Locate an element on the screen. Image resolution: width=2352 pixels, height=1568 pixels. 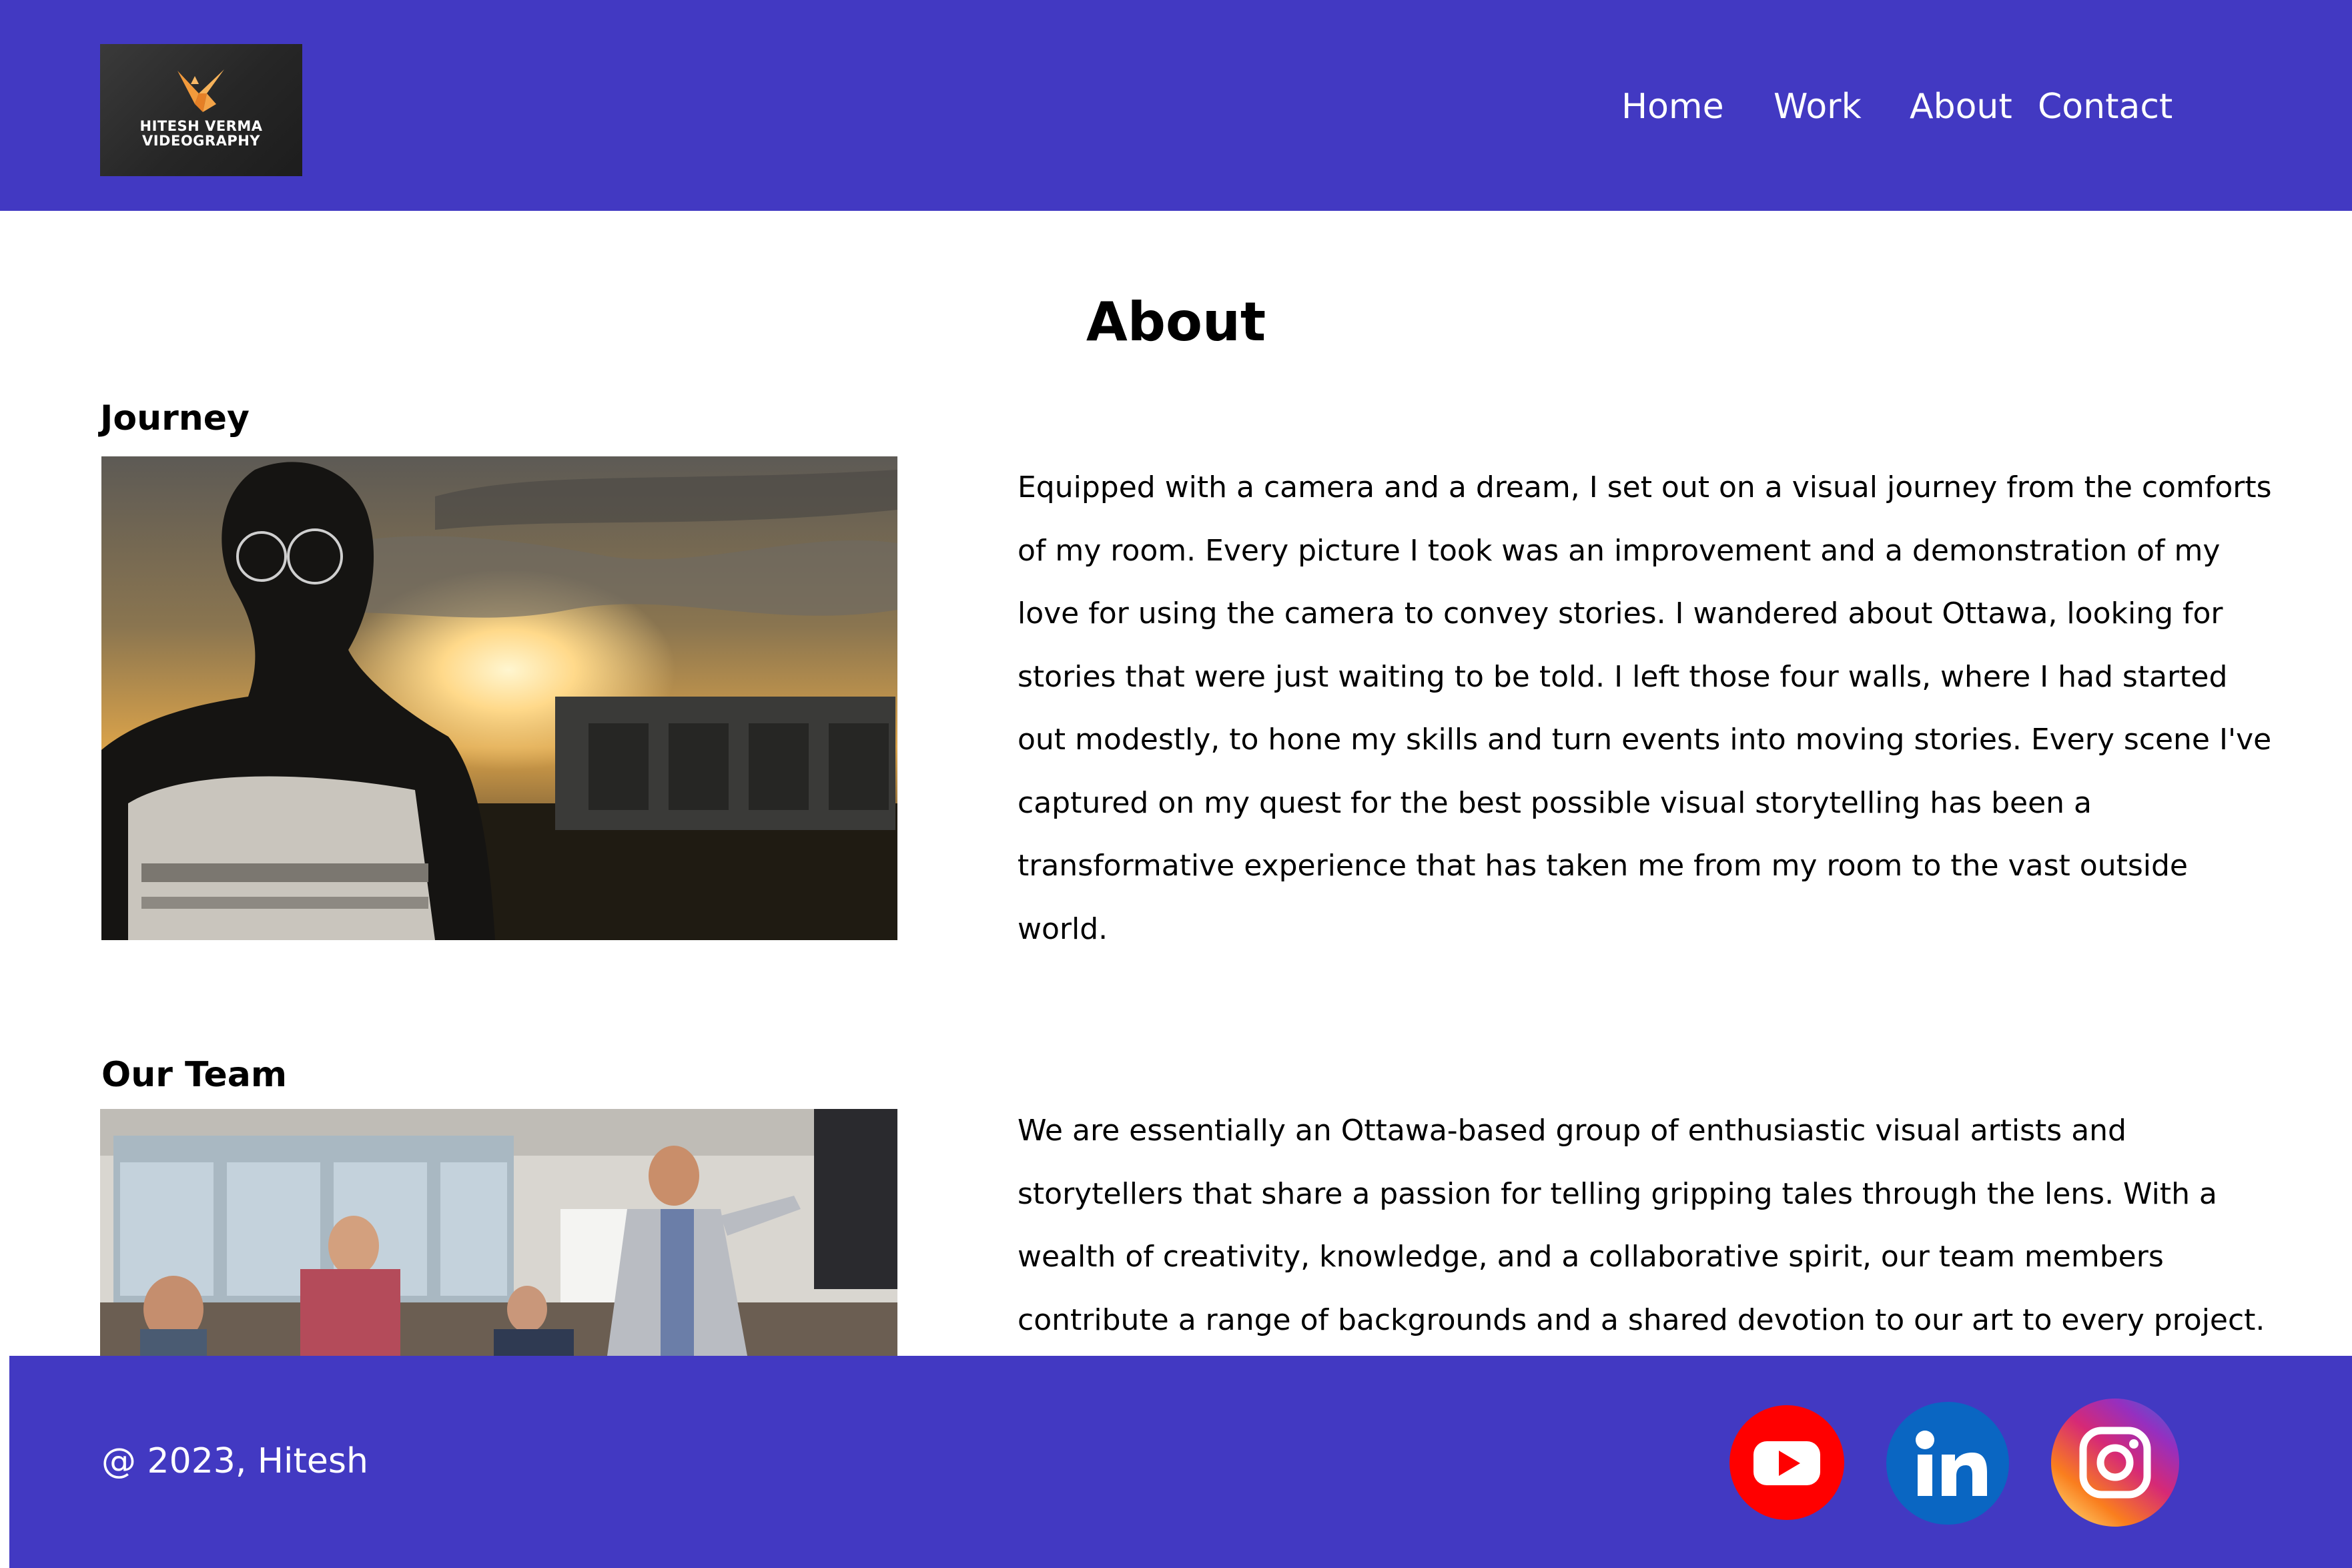
logo-text: HITESH VERMA VIDEOGRAPHY is located at coordinates (201, 134).